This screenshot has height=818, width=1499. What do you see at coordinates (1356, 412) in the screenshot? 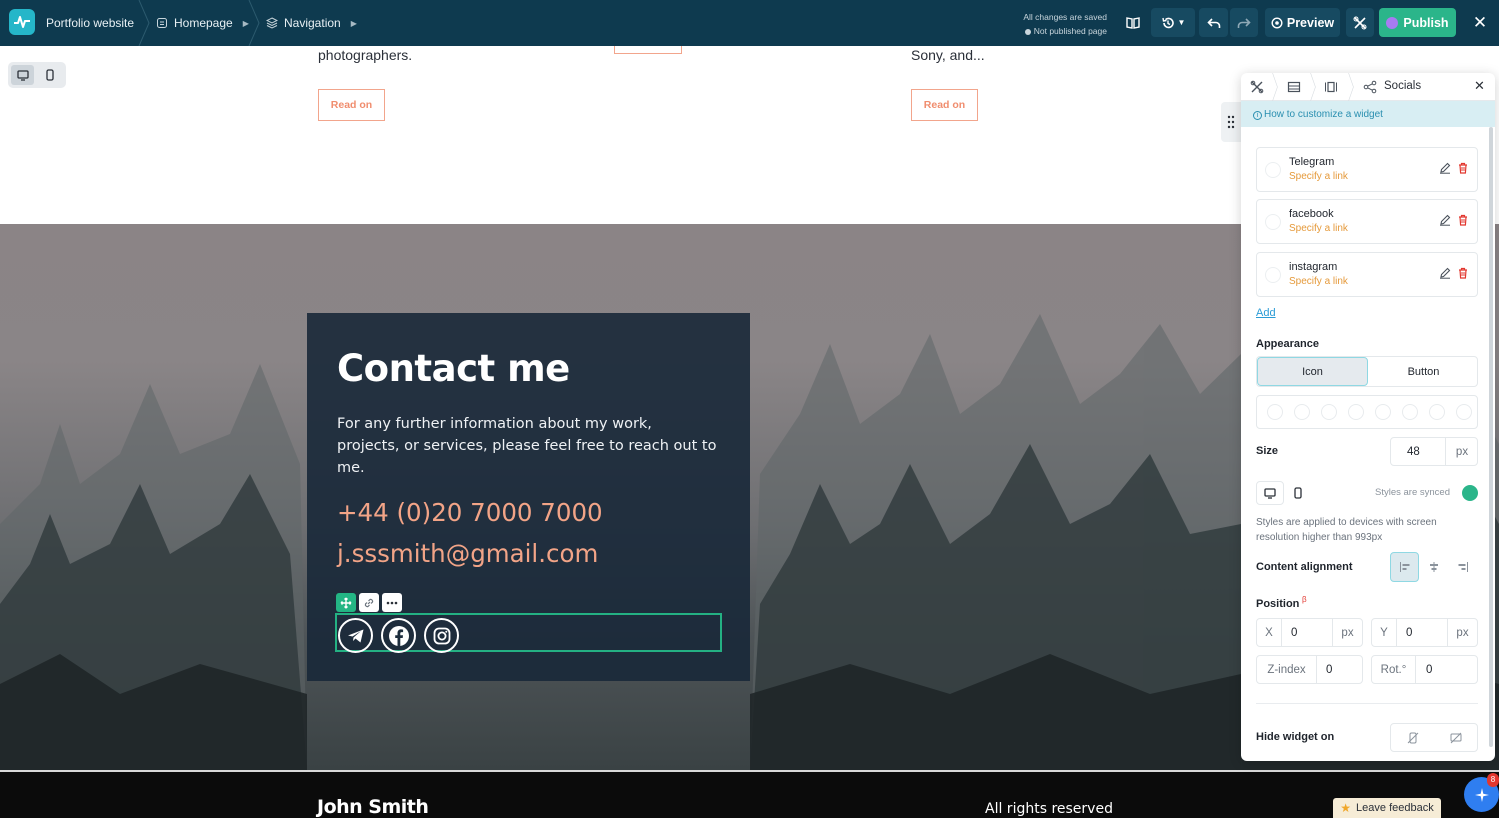
I see `tiktok-icon` at bounding box center [1356, 412].